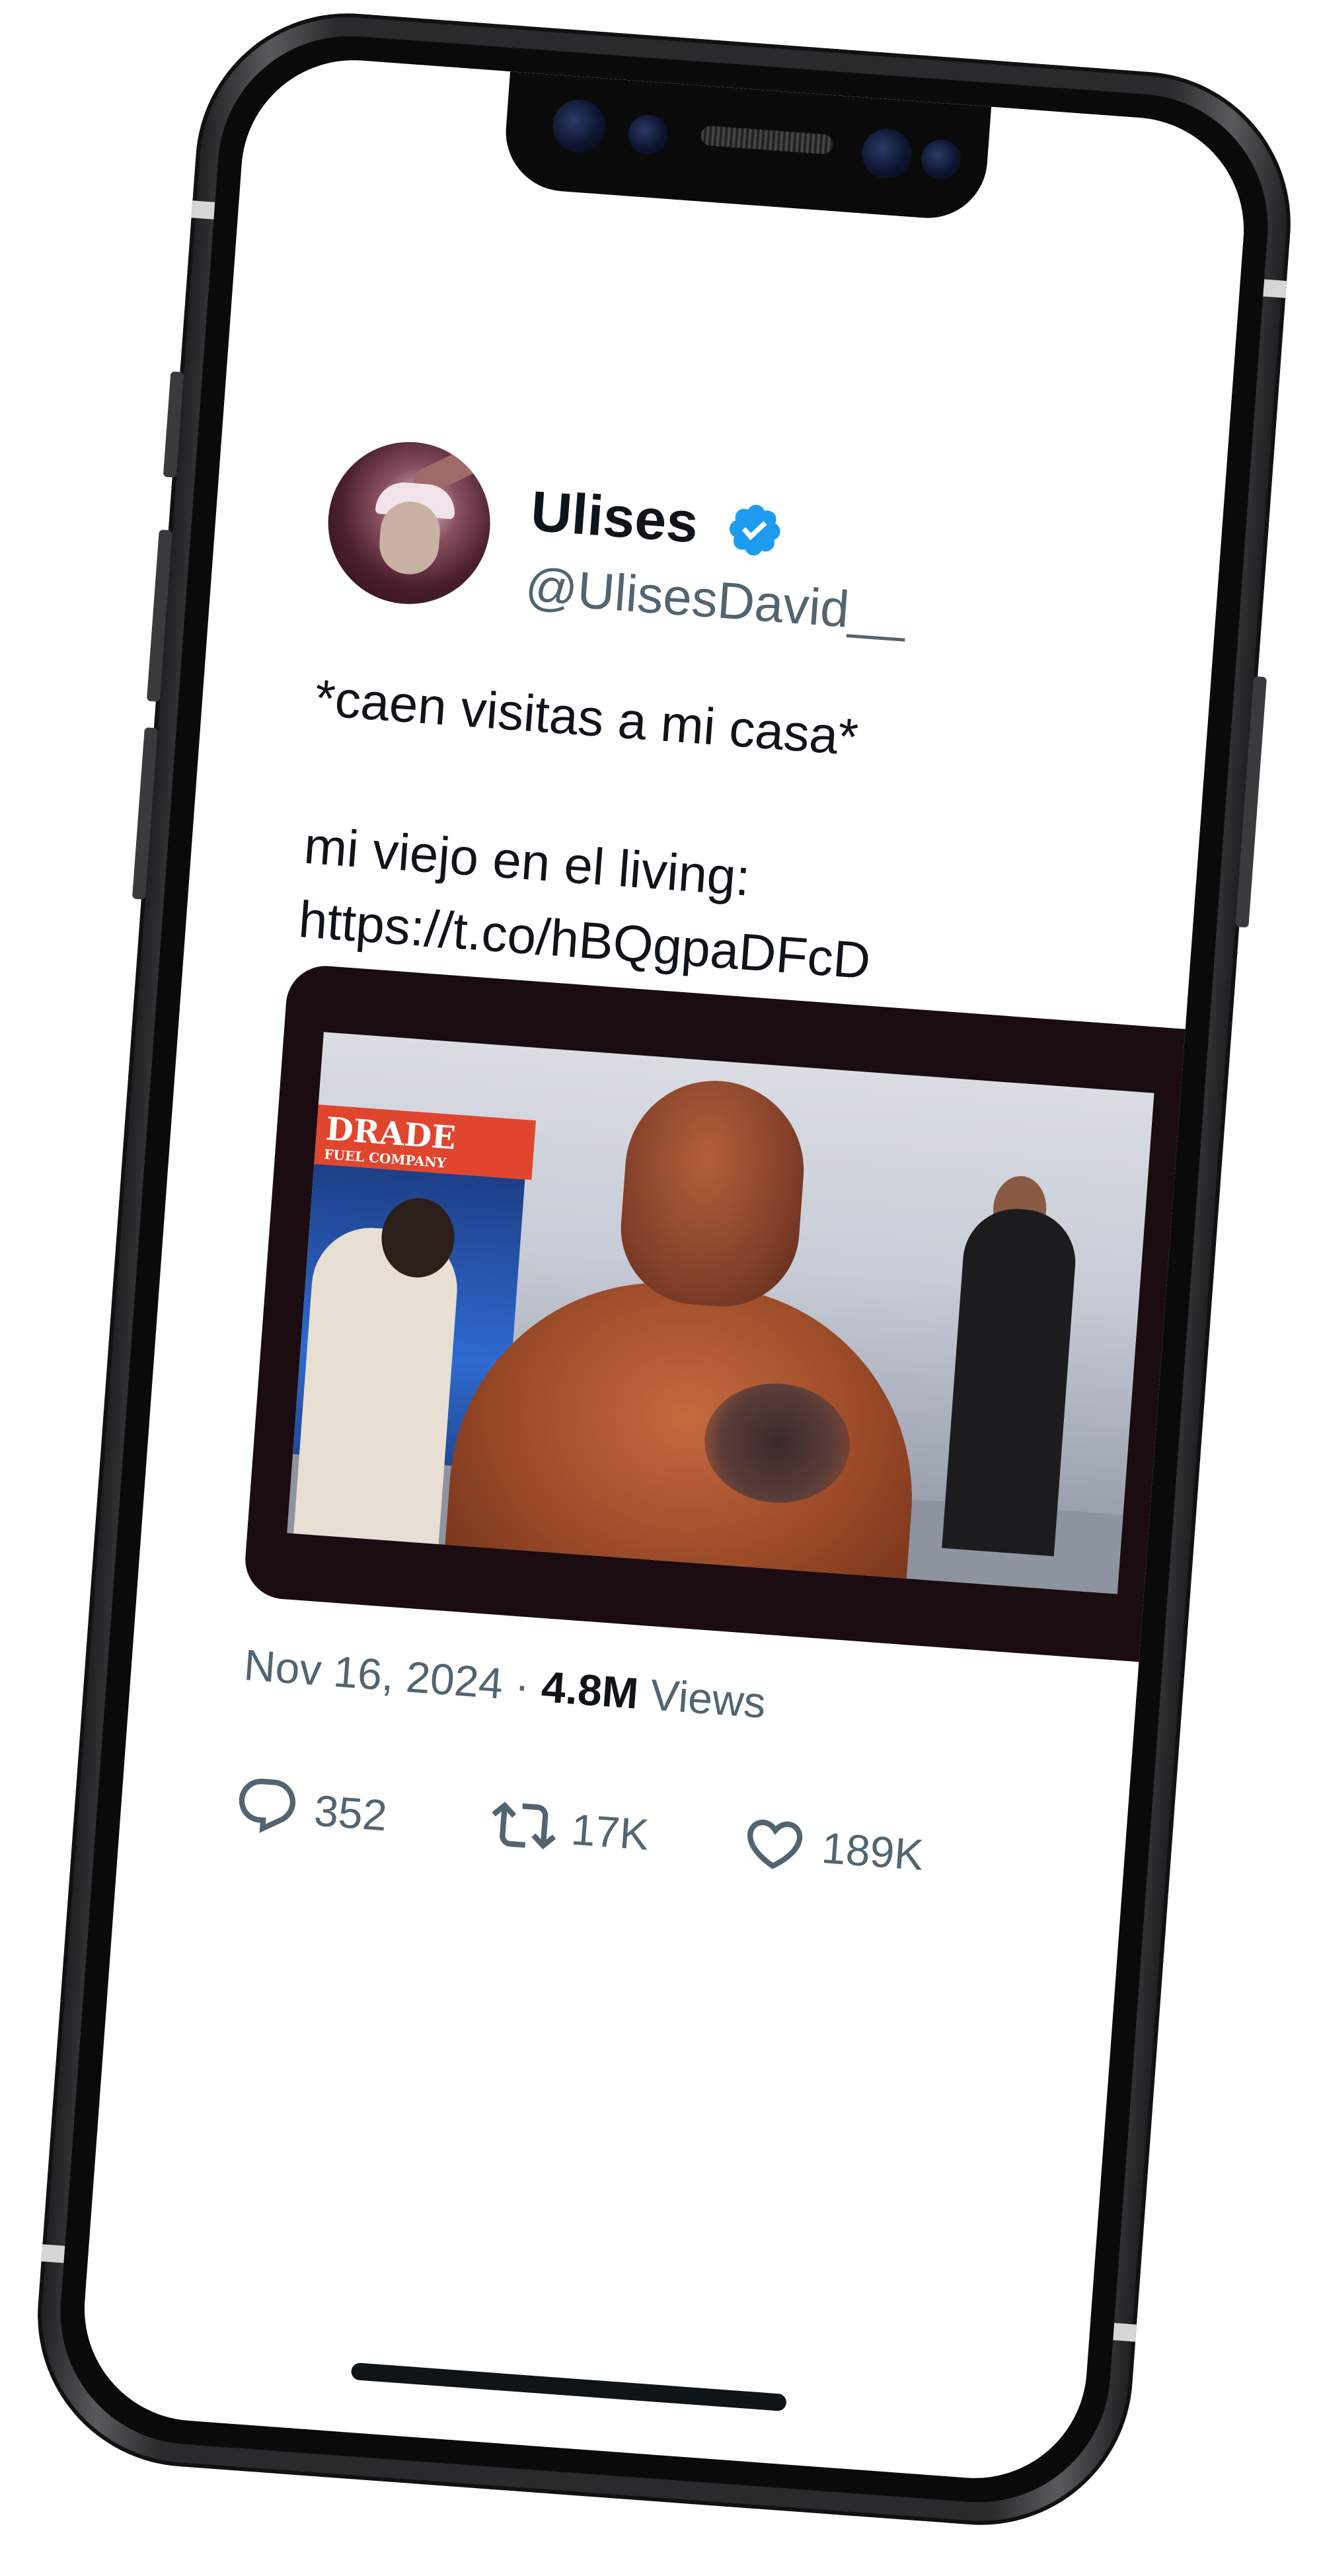 This screenshot has height=2576, width=1321. What do you see at coordinates (610, 1832) in the screenshot?
I see `repost-count: 17K` at bounding box center [610, 1832].